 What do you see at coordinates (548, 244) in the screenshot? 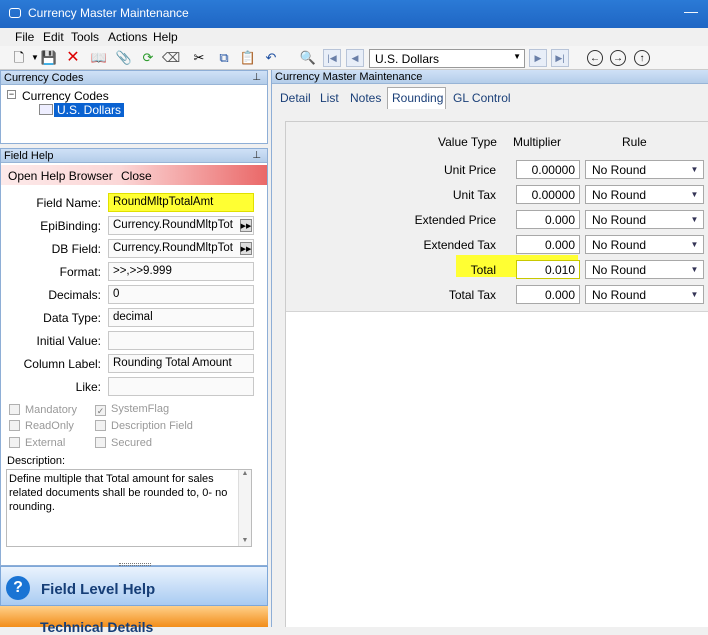
I see `extended-tax-multiplier-input: 0.000` at bounding box center [548, 244].